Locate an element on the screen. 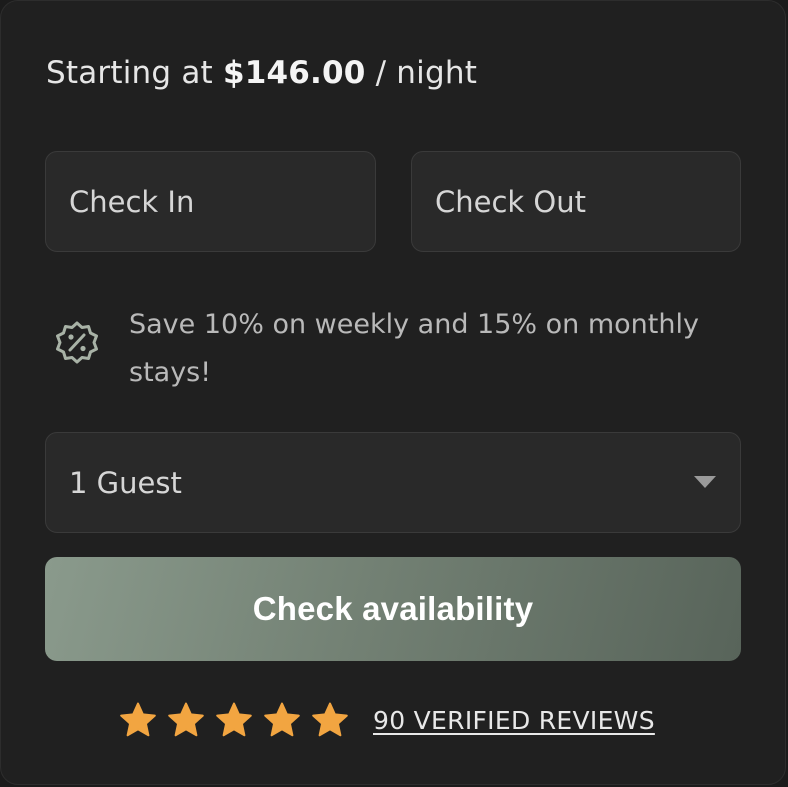  price-line: Starting at $146.00 / night is located at coordinates (261, 73).